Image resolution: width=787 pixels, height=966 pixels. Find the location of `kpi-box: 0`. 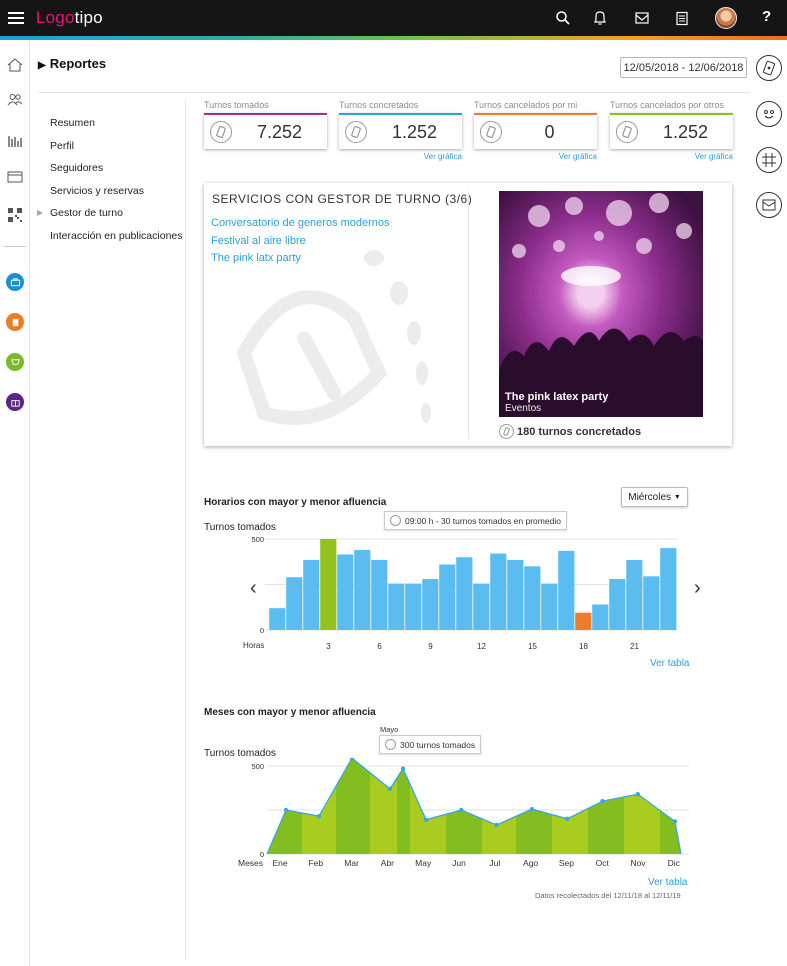

kpi-box: 0 is located at coordinates (535, 131).